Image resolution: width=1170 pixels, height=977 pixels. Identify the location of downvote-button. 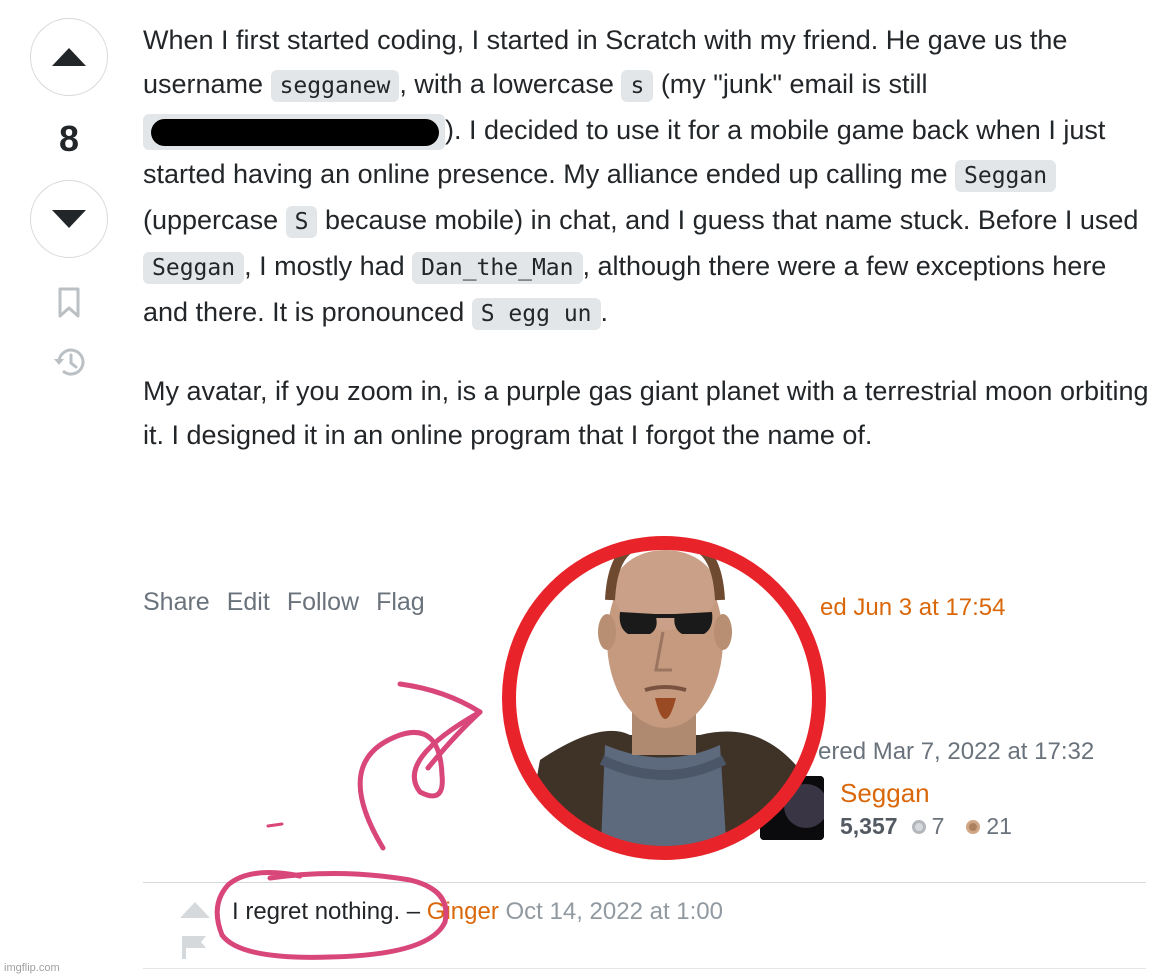
(69, 219).